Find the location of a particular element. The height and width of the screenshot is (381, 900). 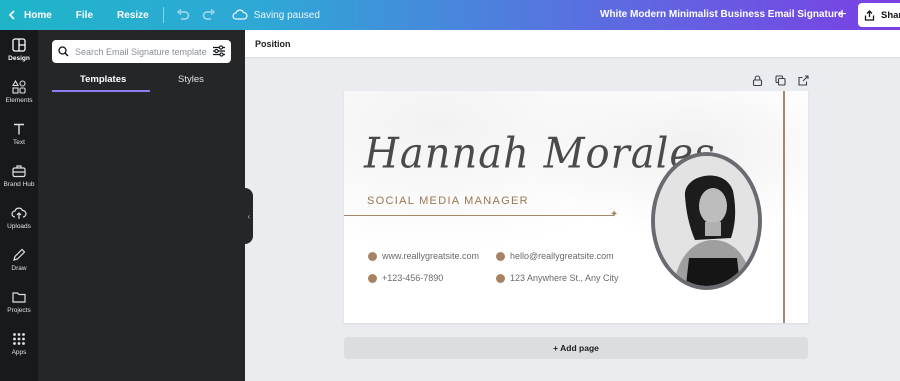

pen-icon is located at coordinates (19, 254).